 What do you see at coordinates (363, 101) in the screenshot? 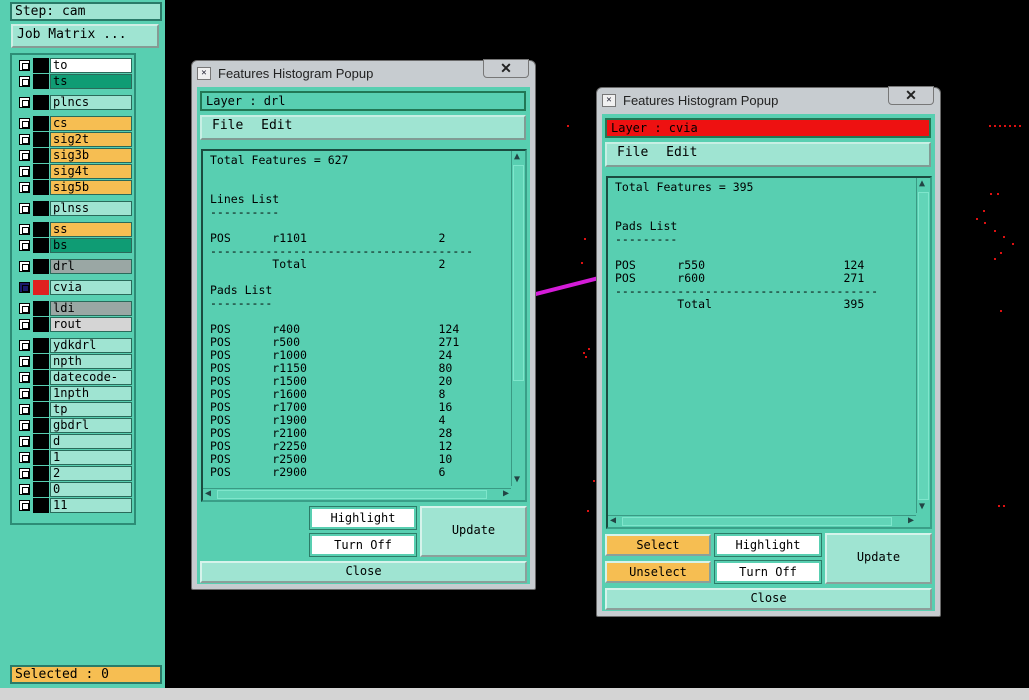
I see `layer-field: Layer : drl` at bounding box center [363, 101].